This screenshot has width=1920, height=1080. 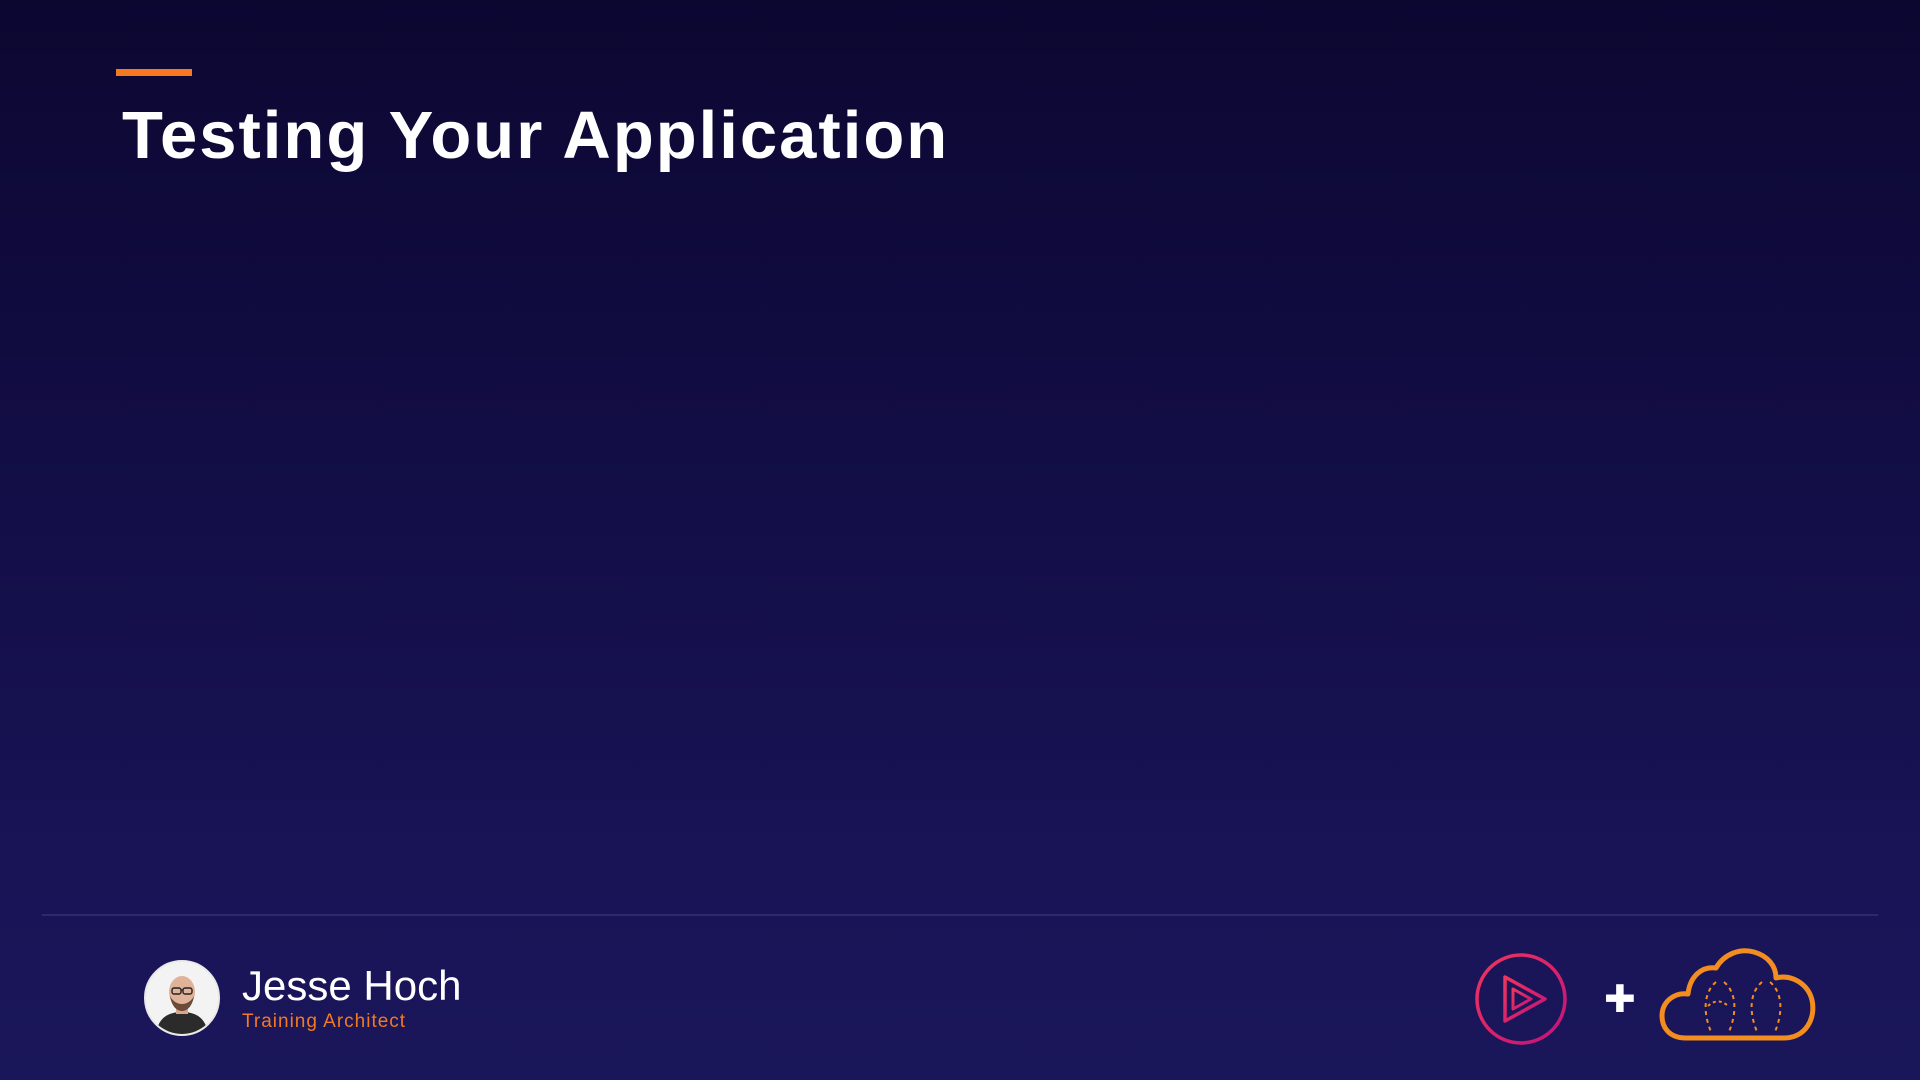 I want to click on presenter-photo-icon, so click(x=182, y=998).